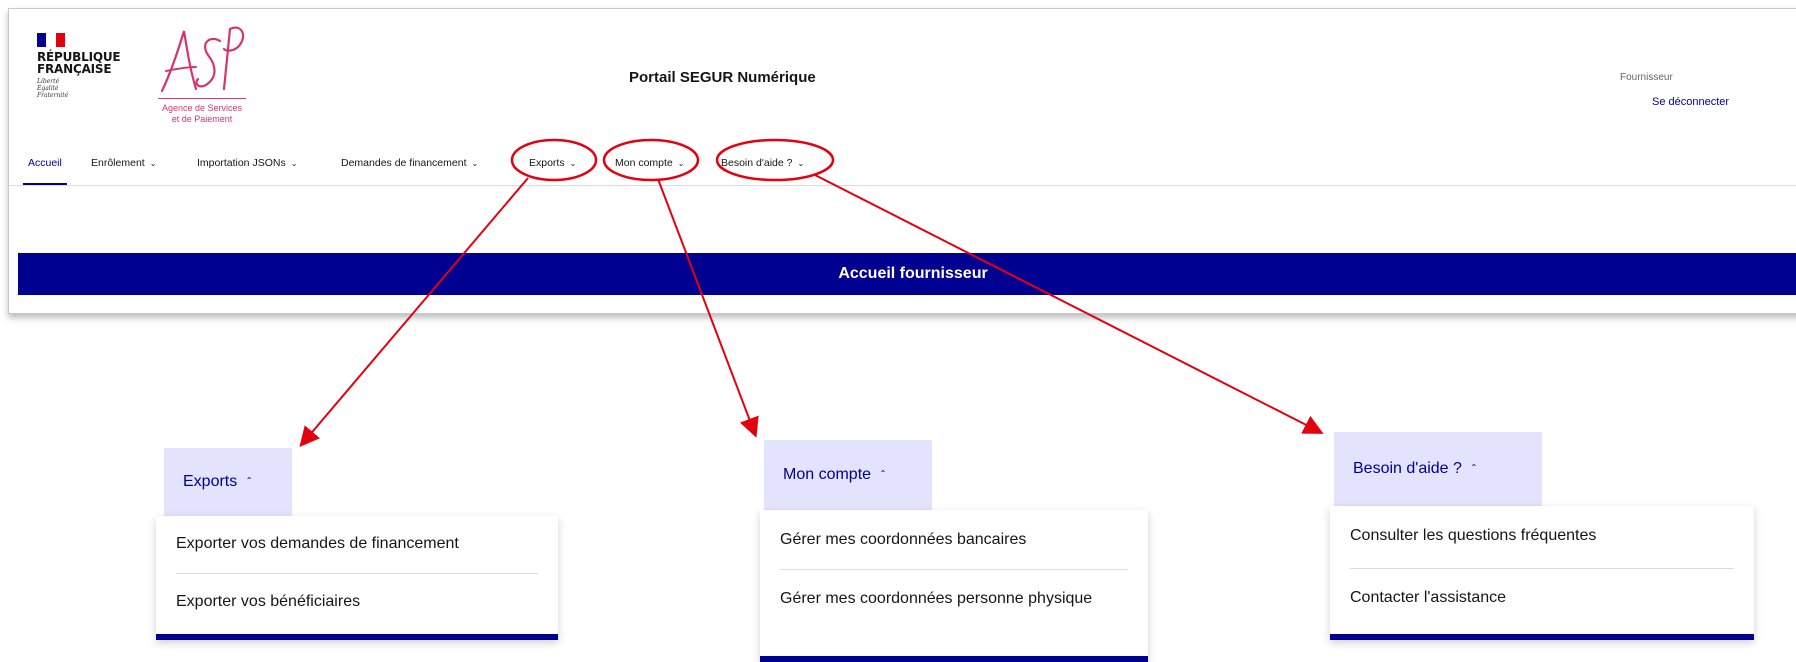 This screenshot has height=662, width=1796. Describe the element at coordinates (954, 540) in the screenshot. I see `menu-item-coordonnees-bancaires: Gérer mes coordonnées bancaires` at that location.